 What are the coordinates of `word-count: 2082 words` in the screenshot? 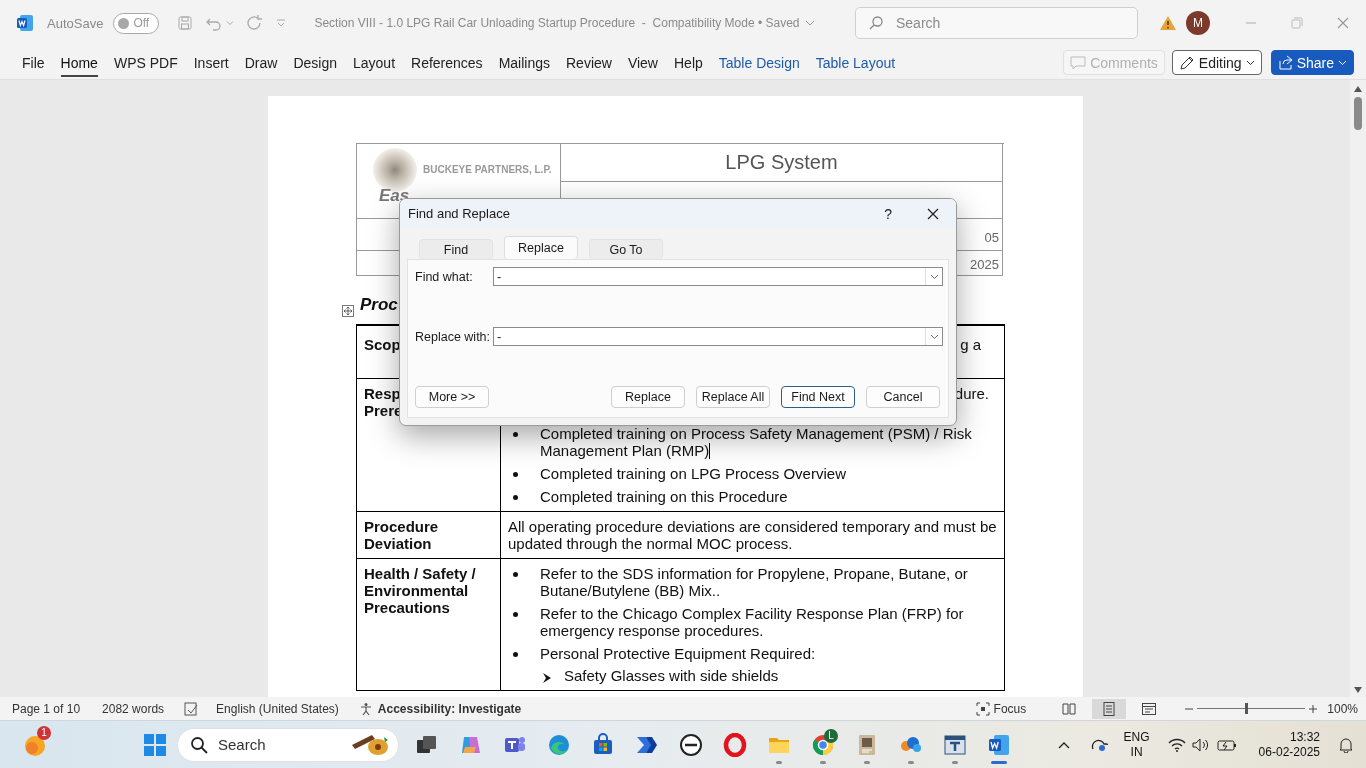 It's located at (133, 708).